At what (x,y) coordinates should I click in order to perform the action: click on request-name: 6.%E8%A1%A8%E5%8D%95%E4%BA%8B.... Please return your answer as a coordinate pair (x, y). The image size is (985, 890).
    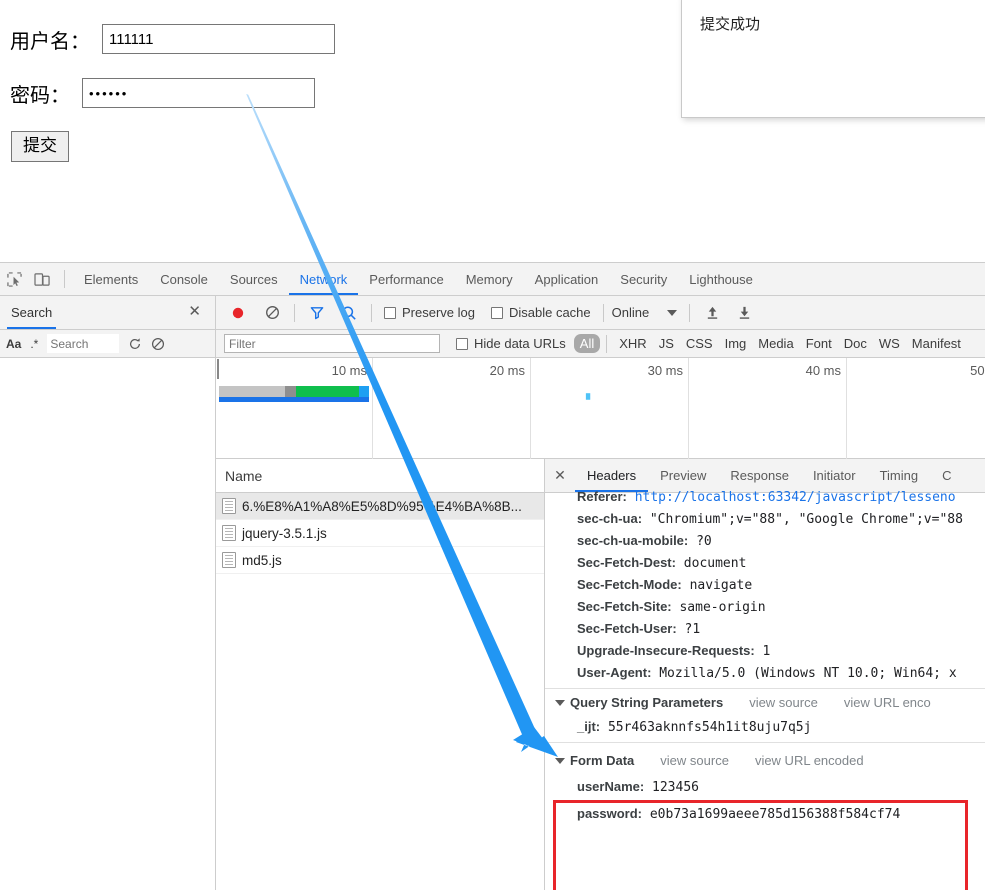
    Looking at the image, I should click on (382, 506).